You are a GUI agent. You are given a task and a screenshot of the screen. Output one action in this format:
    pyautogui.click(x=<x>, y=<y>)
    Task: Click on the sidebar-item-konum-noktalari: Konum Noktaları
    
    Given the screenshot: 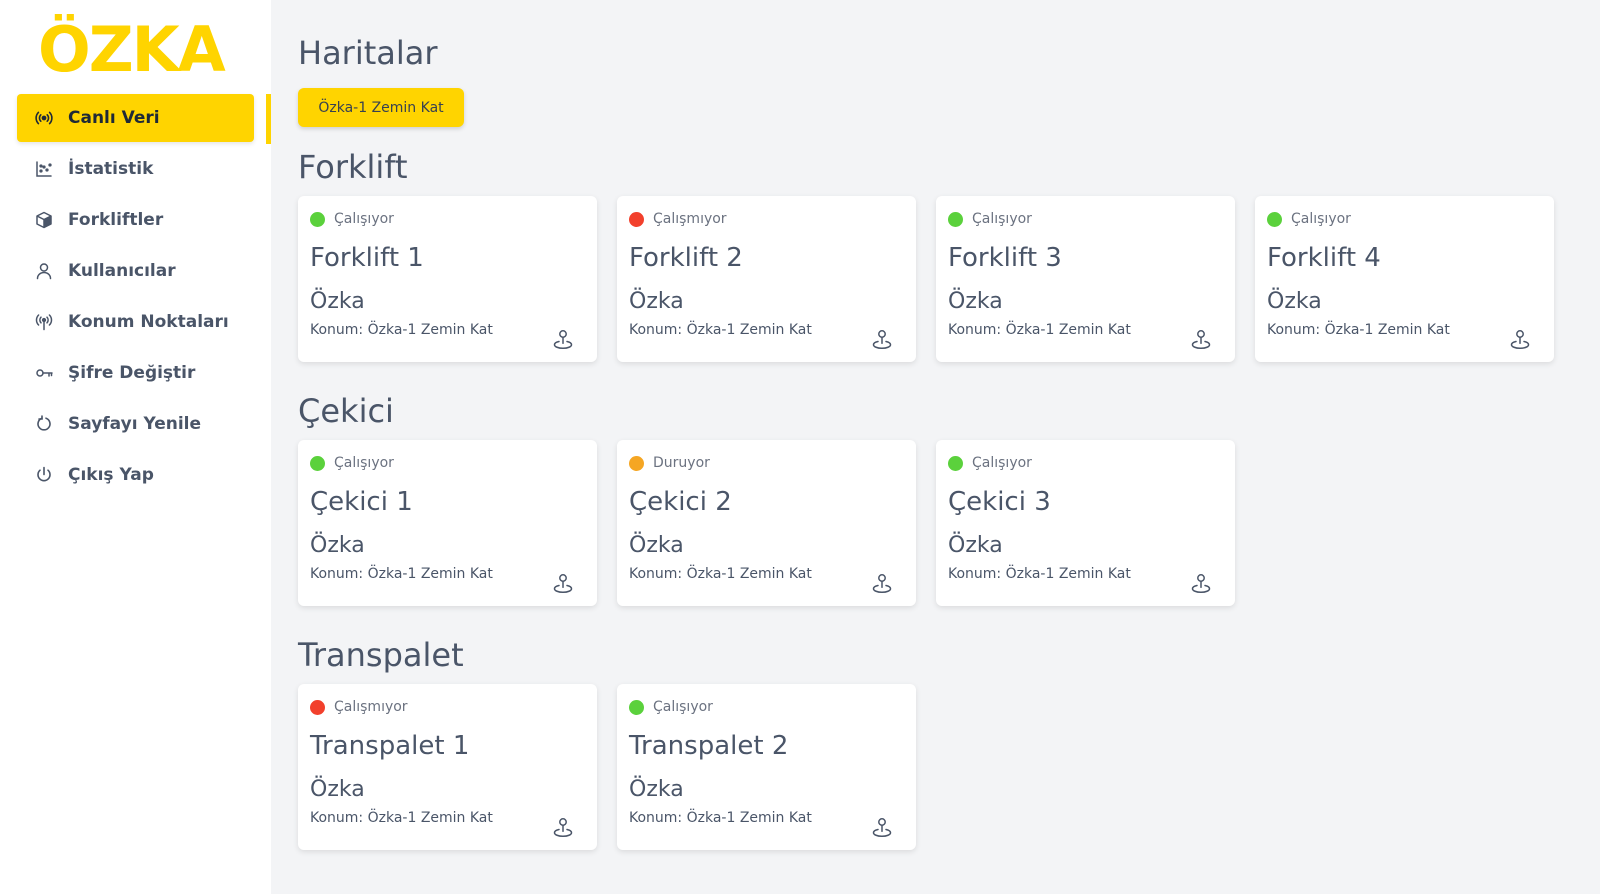 What is the action you would take?
    pyautogui.click(x=135, y=322)
    